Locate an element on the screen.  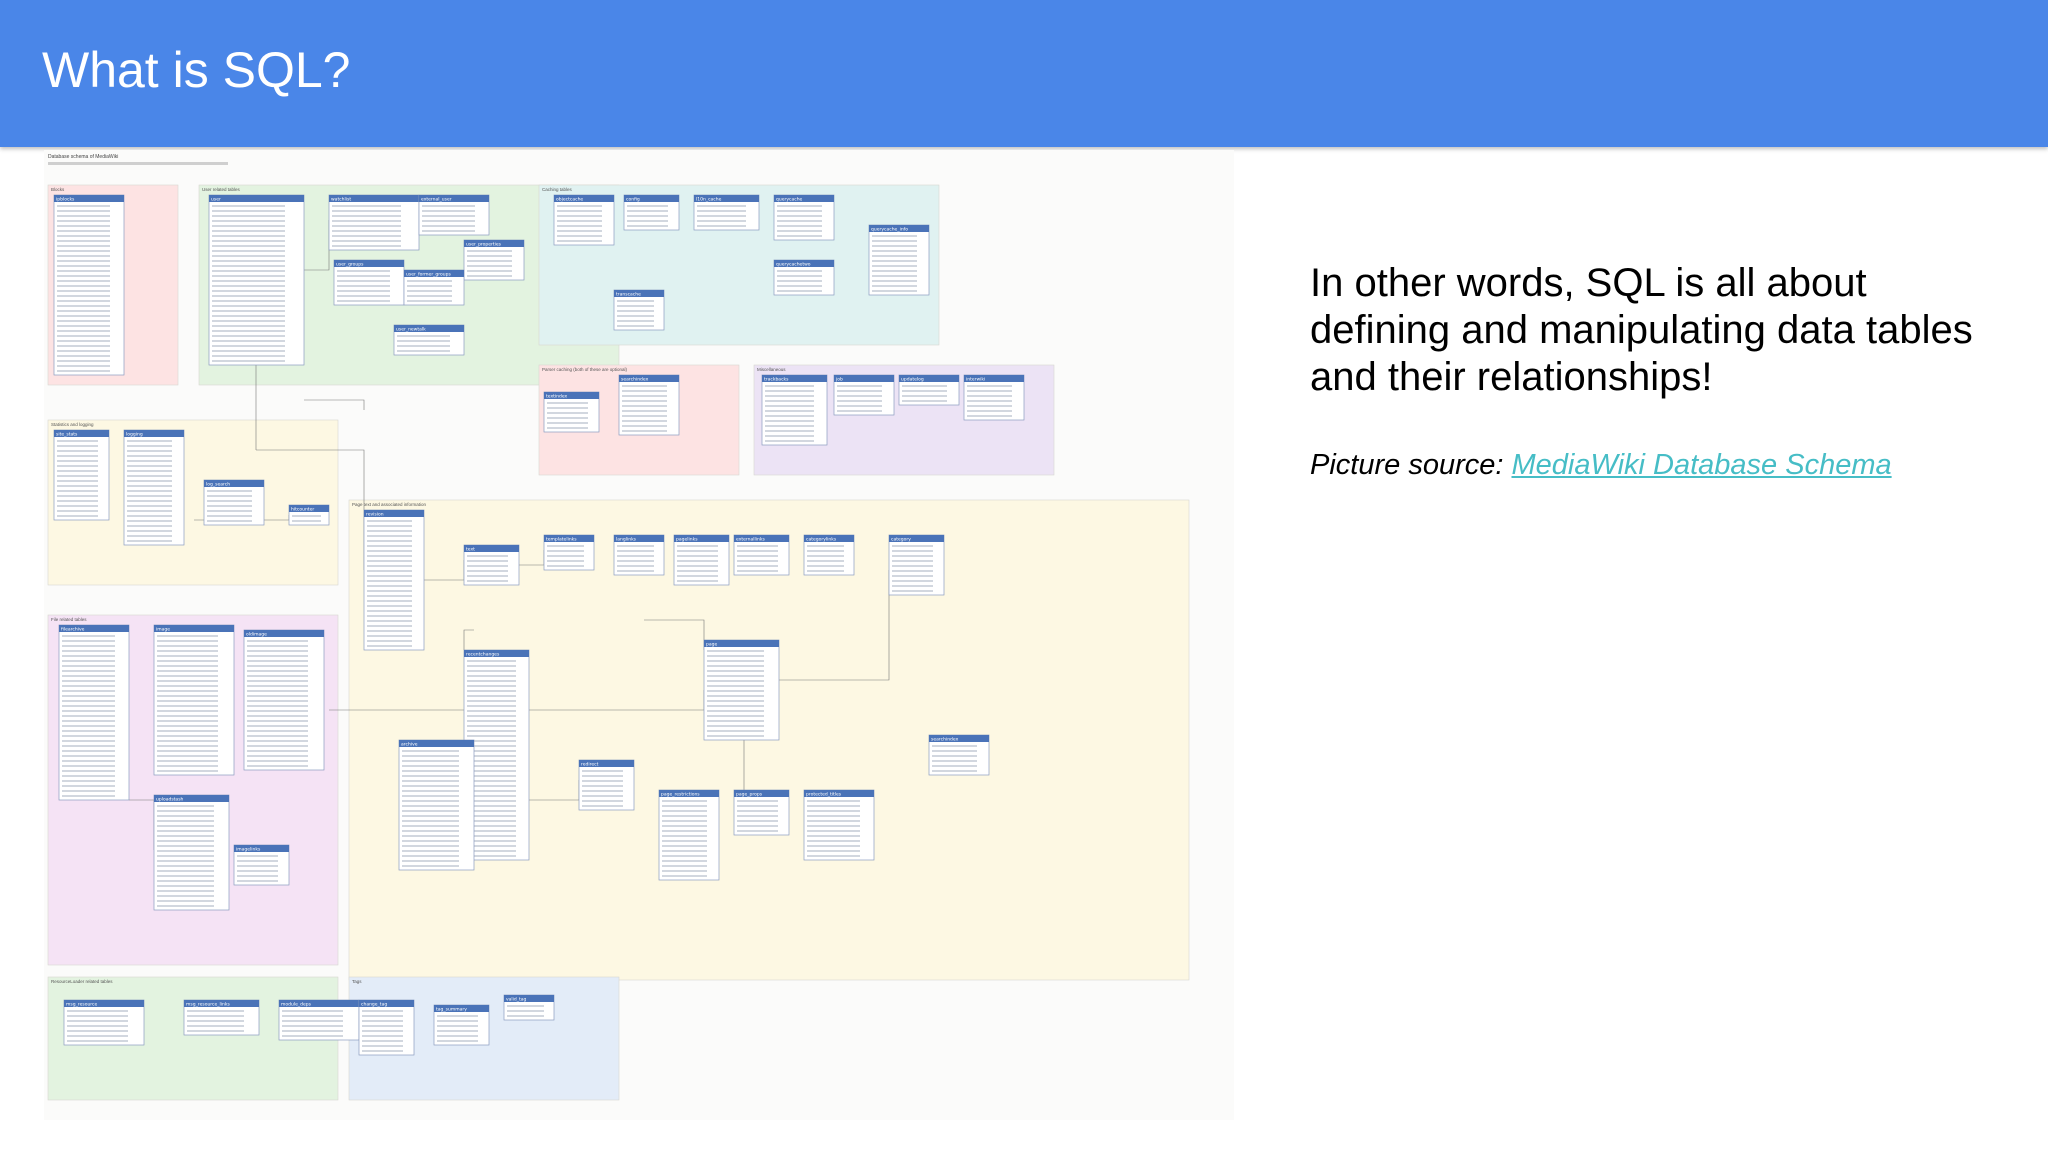
schema-group-label: Page text and associated information is located at coordinates (389, 504).